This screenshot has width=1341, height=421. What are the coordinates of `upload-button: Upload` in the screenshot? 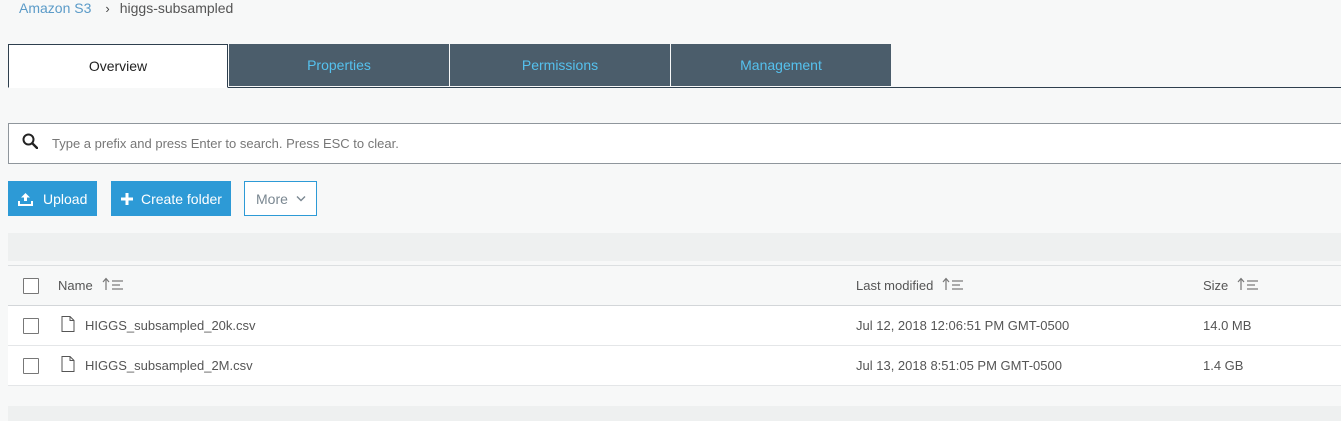 It's located at (52, 198).